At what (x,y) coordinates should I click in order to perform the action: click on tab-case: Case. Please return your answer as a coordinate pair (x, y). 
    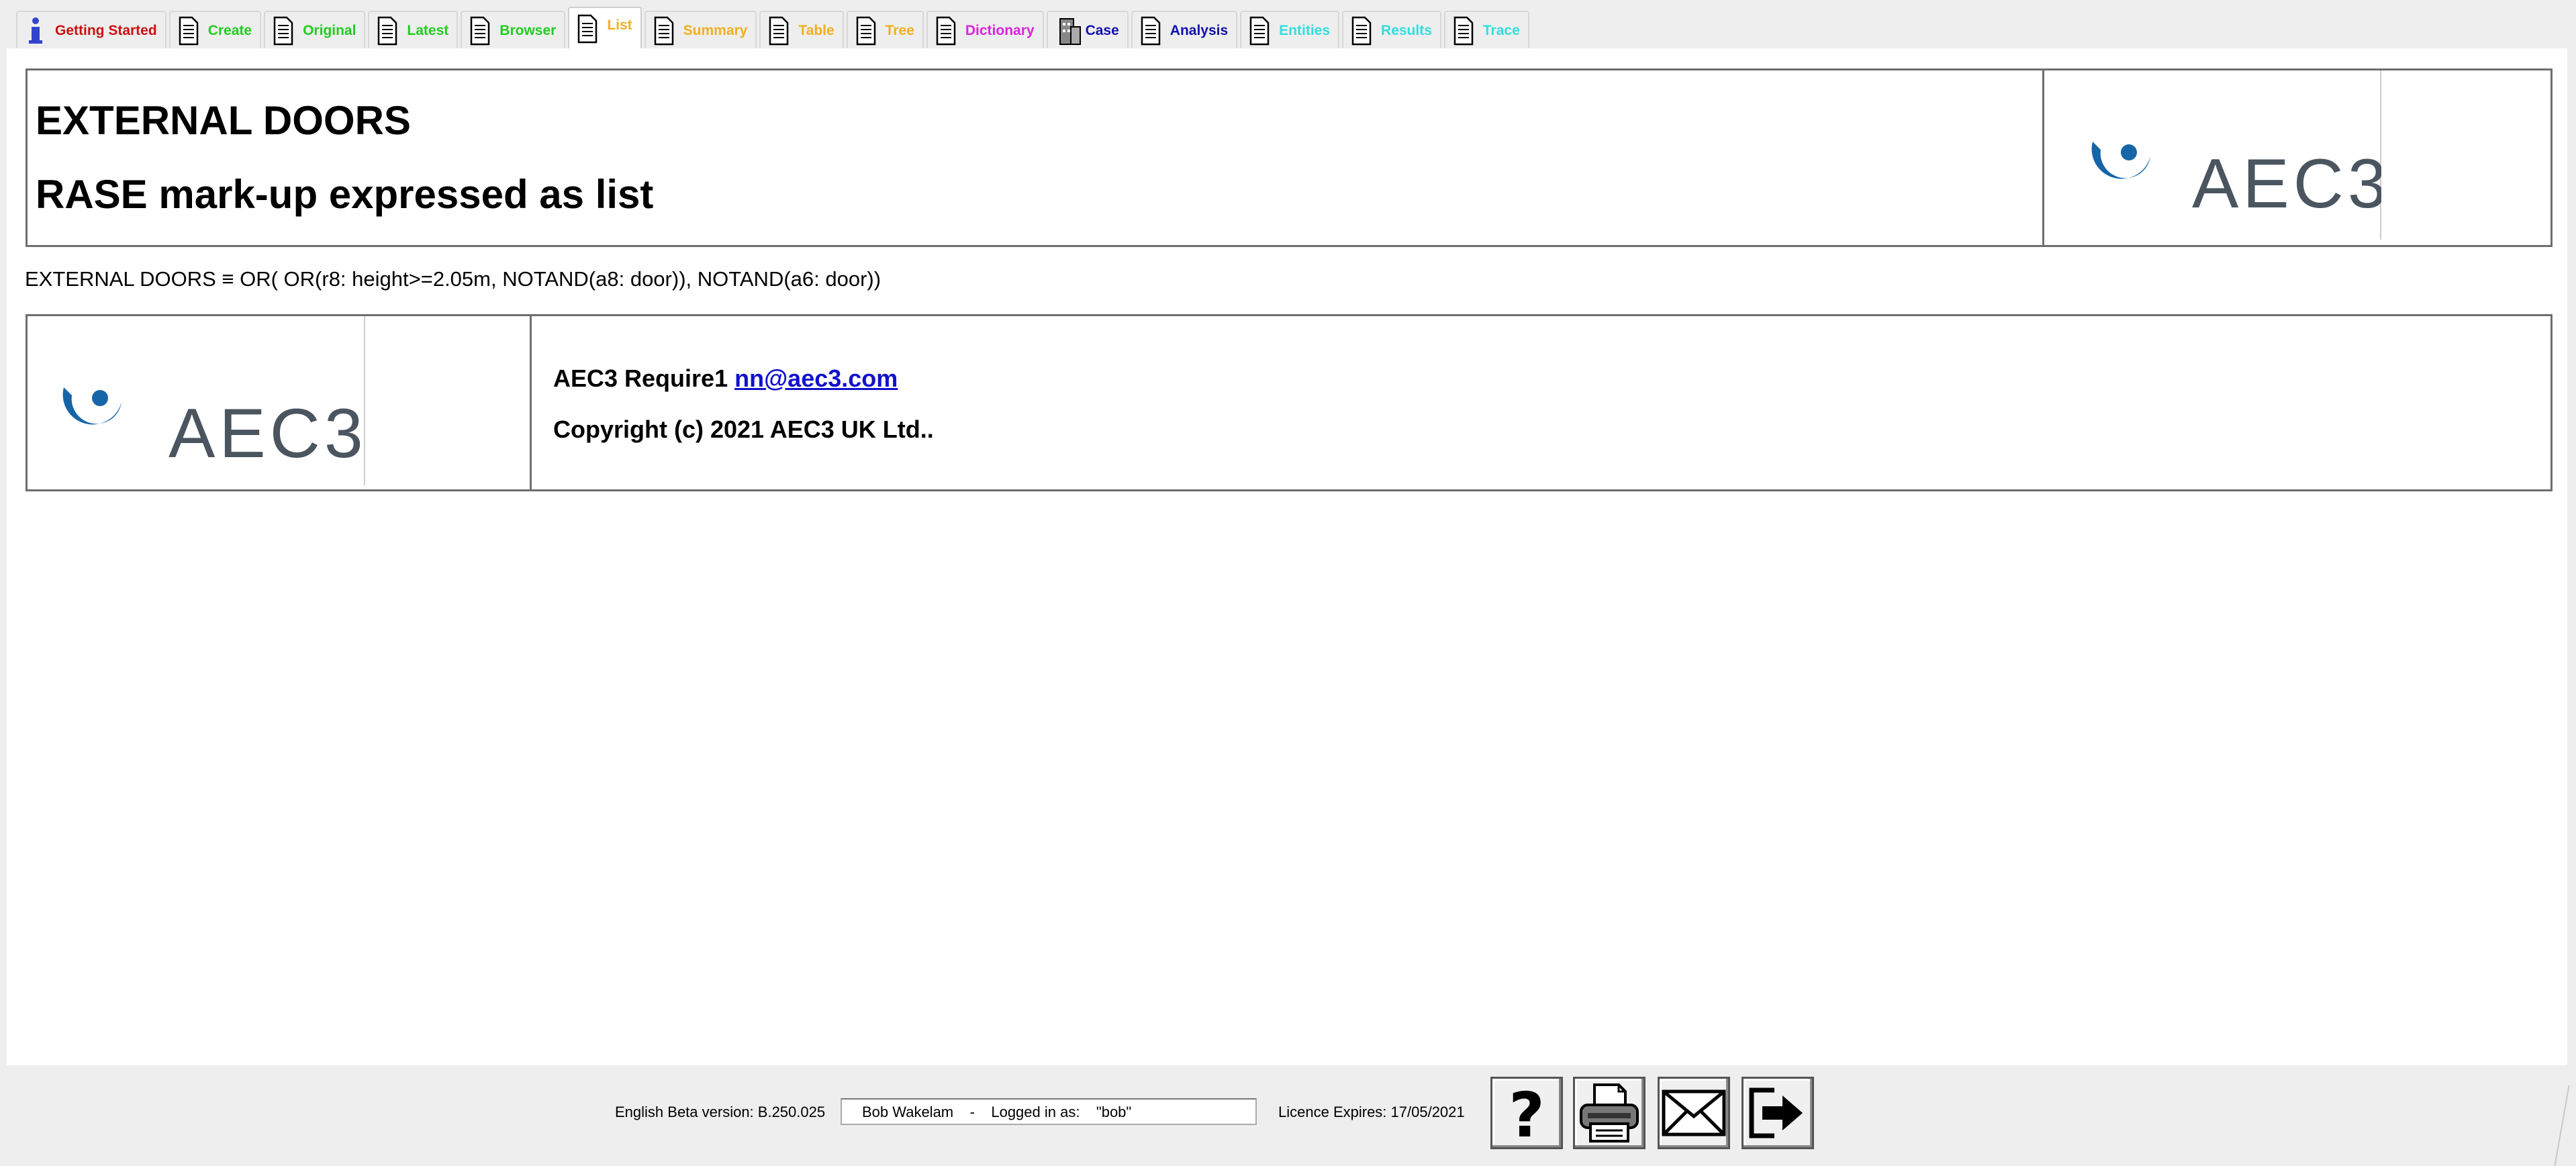
    Looking at the image, I should click on (1087, 30).